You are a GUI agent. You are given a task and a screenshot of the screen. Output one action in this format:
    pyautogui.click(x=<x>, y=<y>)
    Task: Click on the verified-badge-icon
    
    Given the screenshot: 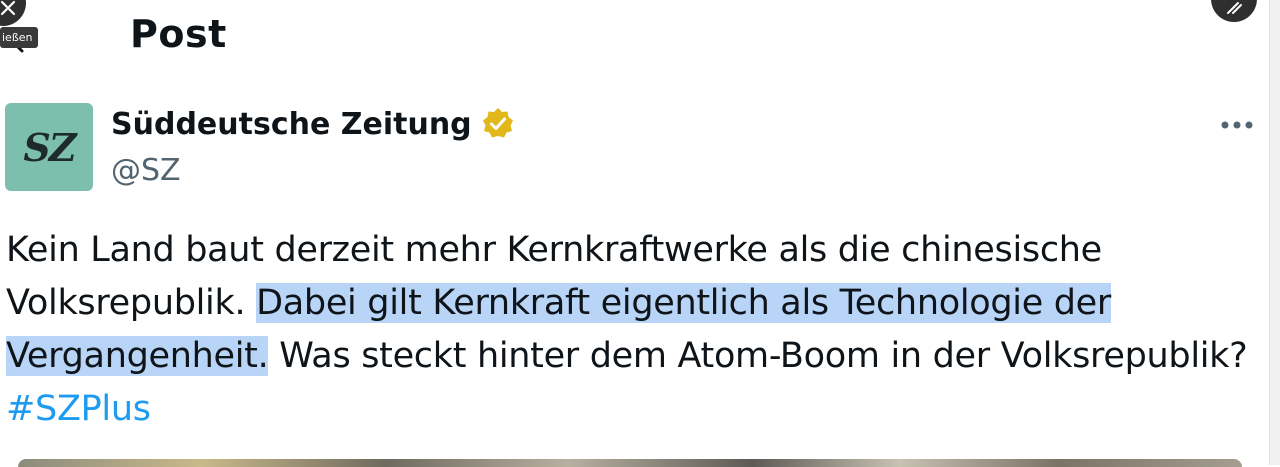 What is the action you would take?
    pyautogui.click(x=497, y=123)
    